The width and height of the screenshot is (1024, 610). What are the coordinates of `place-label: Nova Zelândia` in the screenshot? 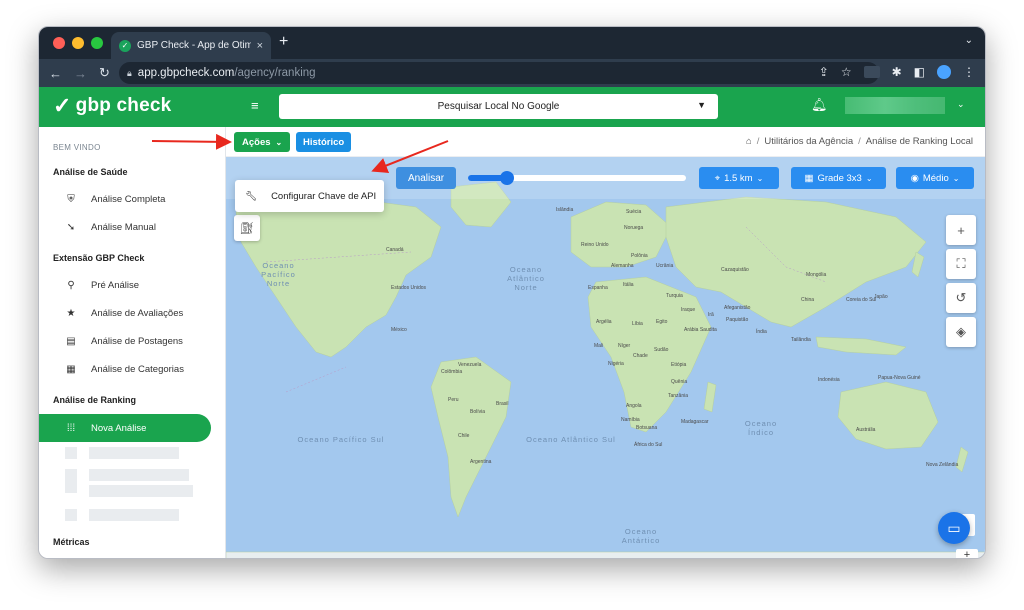 It's located at (942, 465).